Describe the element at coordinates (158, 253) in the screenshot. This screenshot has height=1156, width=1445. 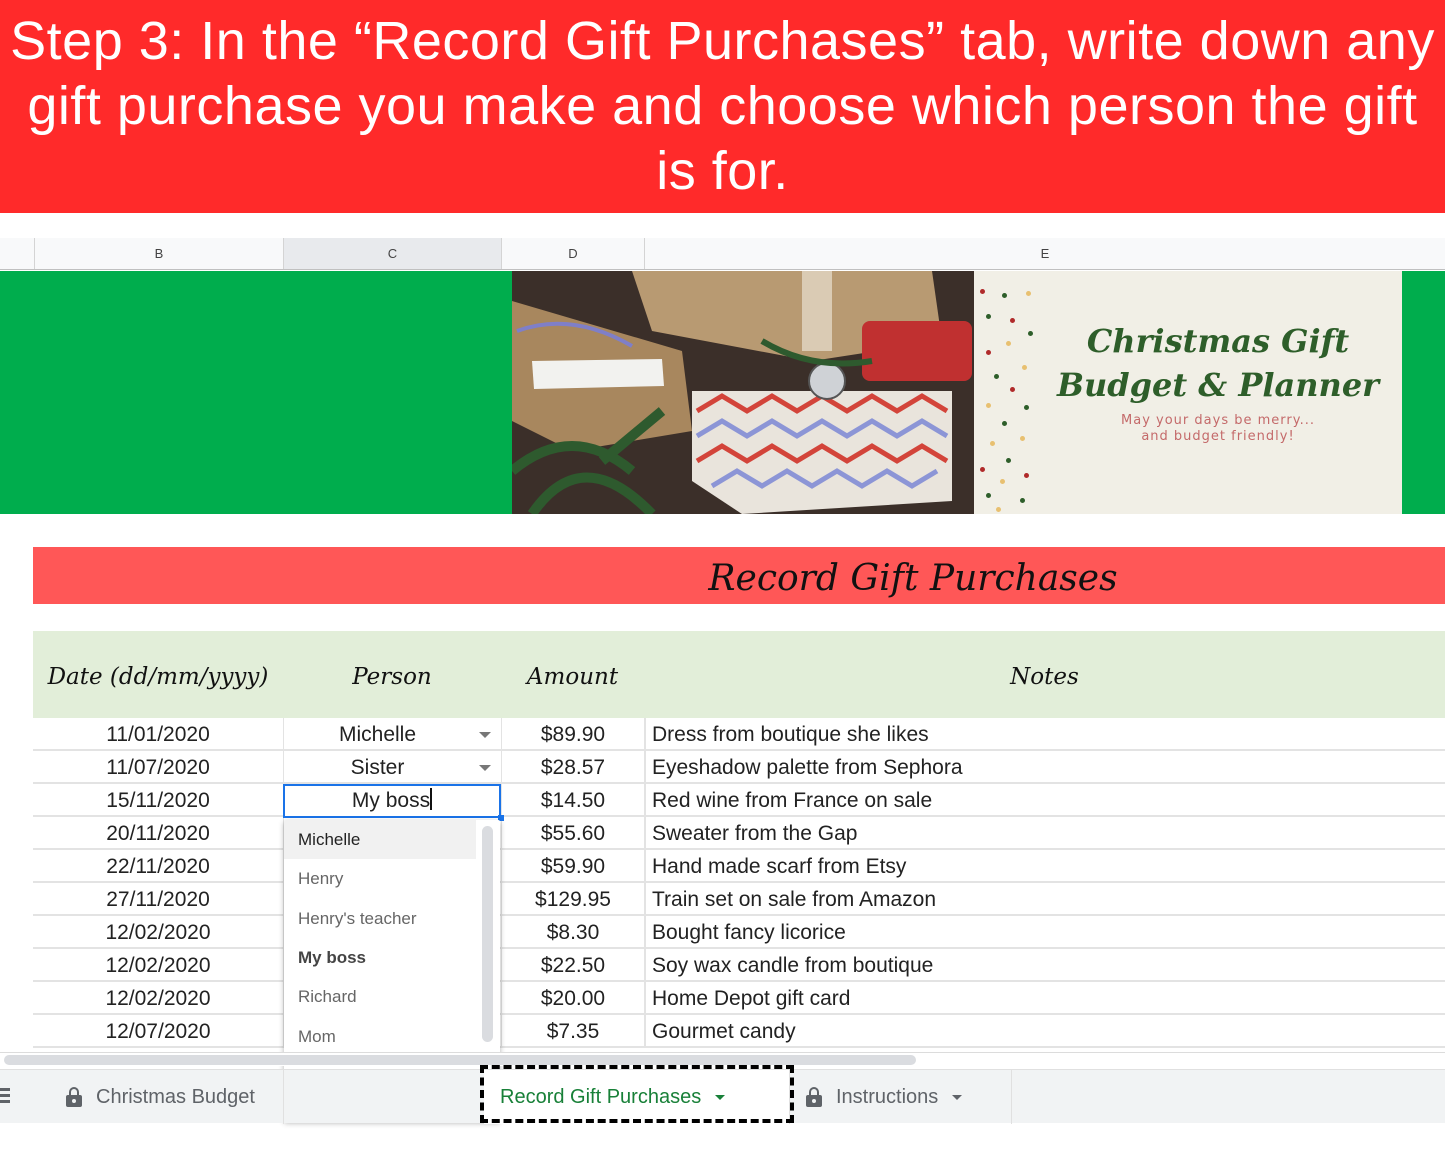
I see `column-header-b: B` at that location.